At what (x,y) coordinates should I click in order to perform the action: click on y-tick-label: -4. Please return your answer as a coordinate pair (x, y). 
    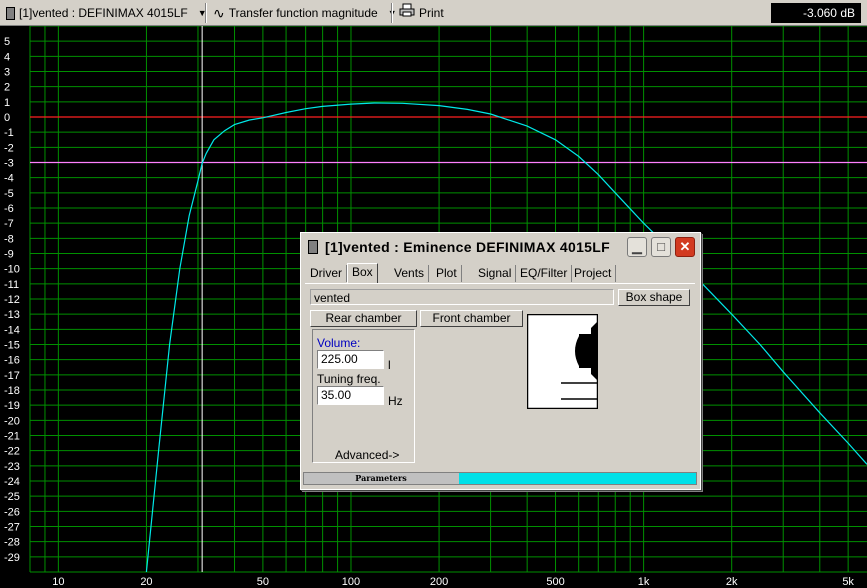
    Looking at the image, I should click on (9, 179).